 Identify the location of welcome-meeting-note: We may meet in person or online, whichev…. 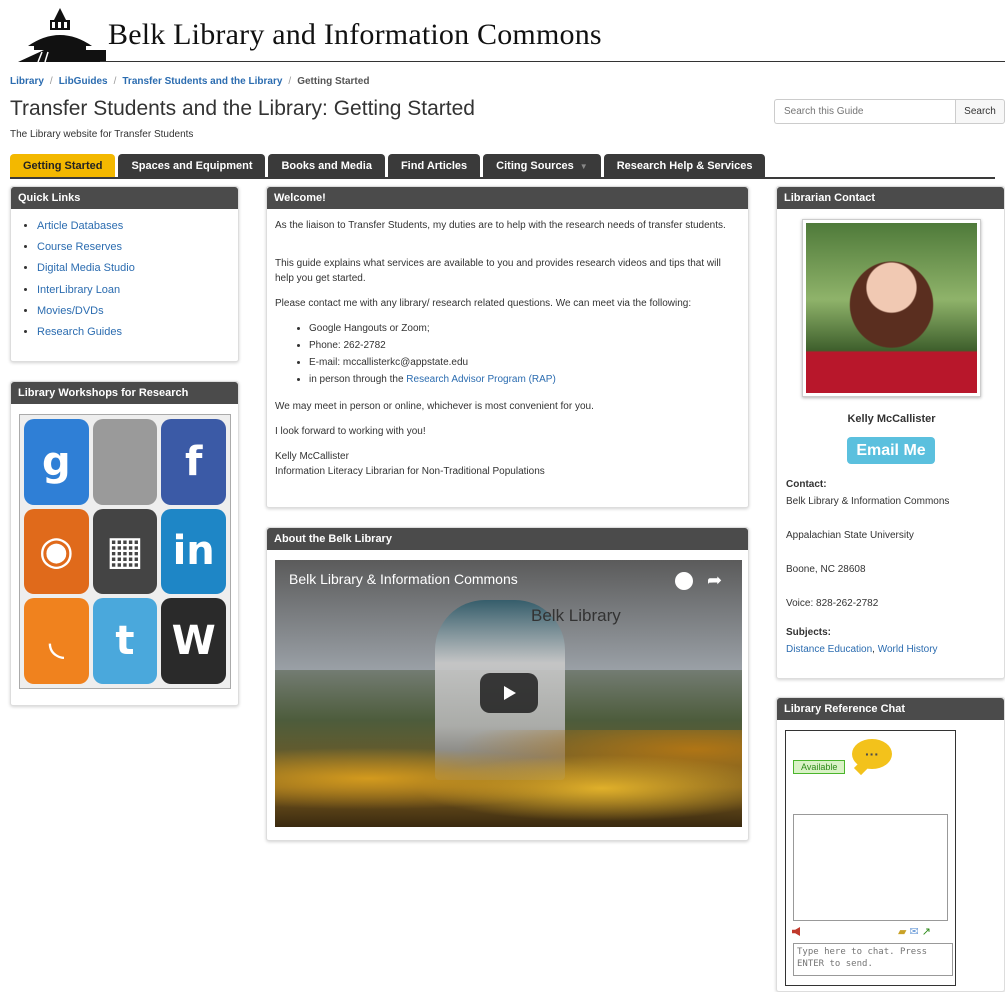
(434, 406).